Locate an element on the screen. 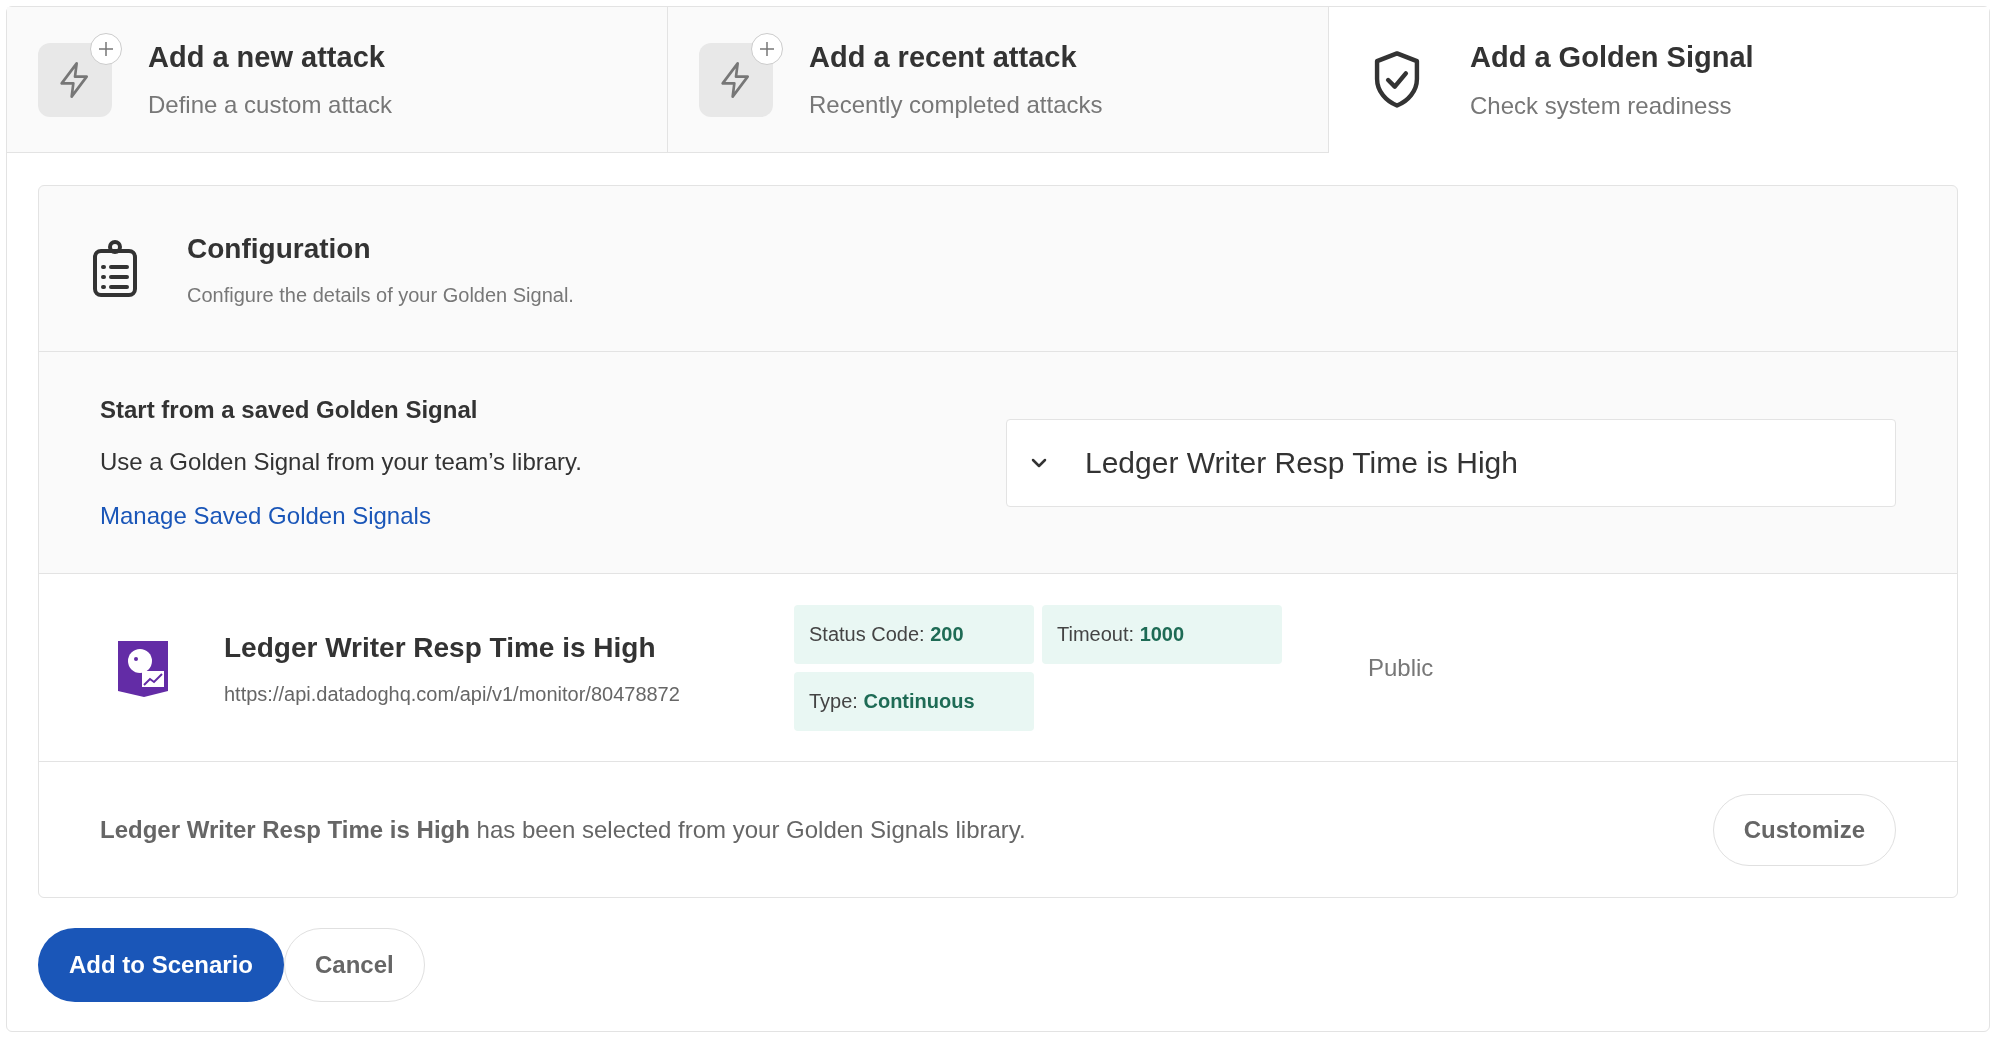 The image size is (2000, 1043). tab-title: Add a Golden Signal is located at coordinates (1612, 58).